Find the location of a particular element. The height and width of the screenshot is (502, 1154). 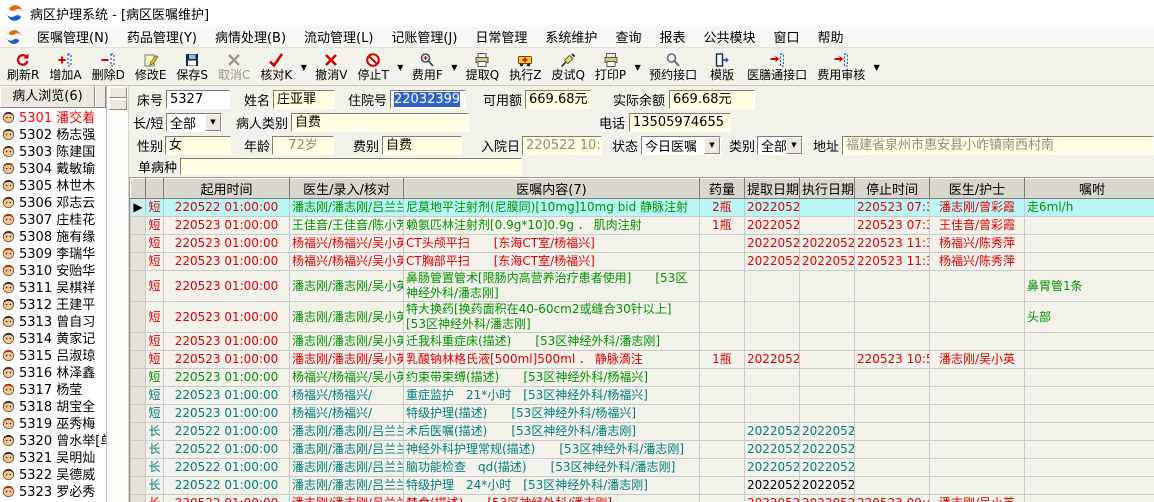

admit-date-field: 220522 10:41 is located at coordinates (562, 145).